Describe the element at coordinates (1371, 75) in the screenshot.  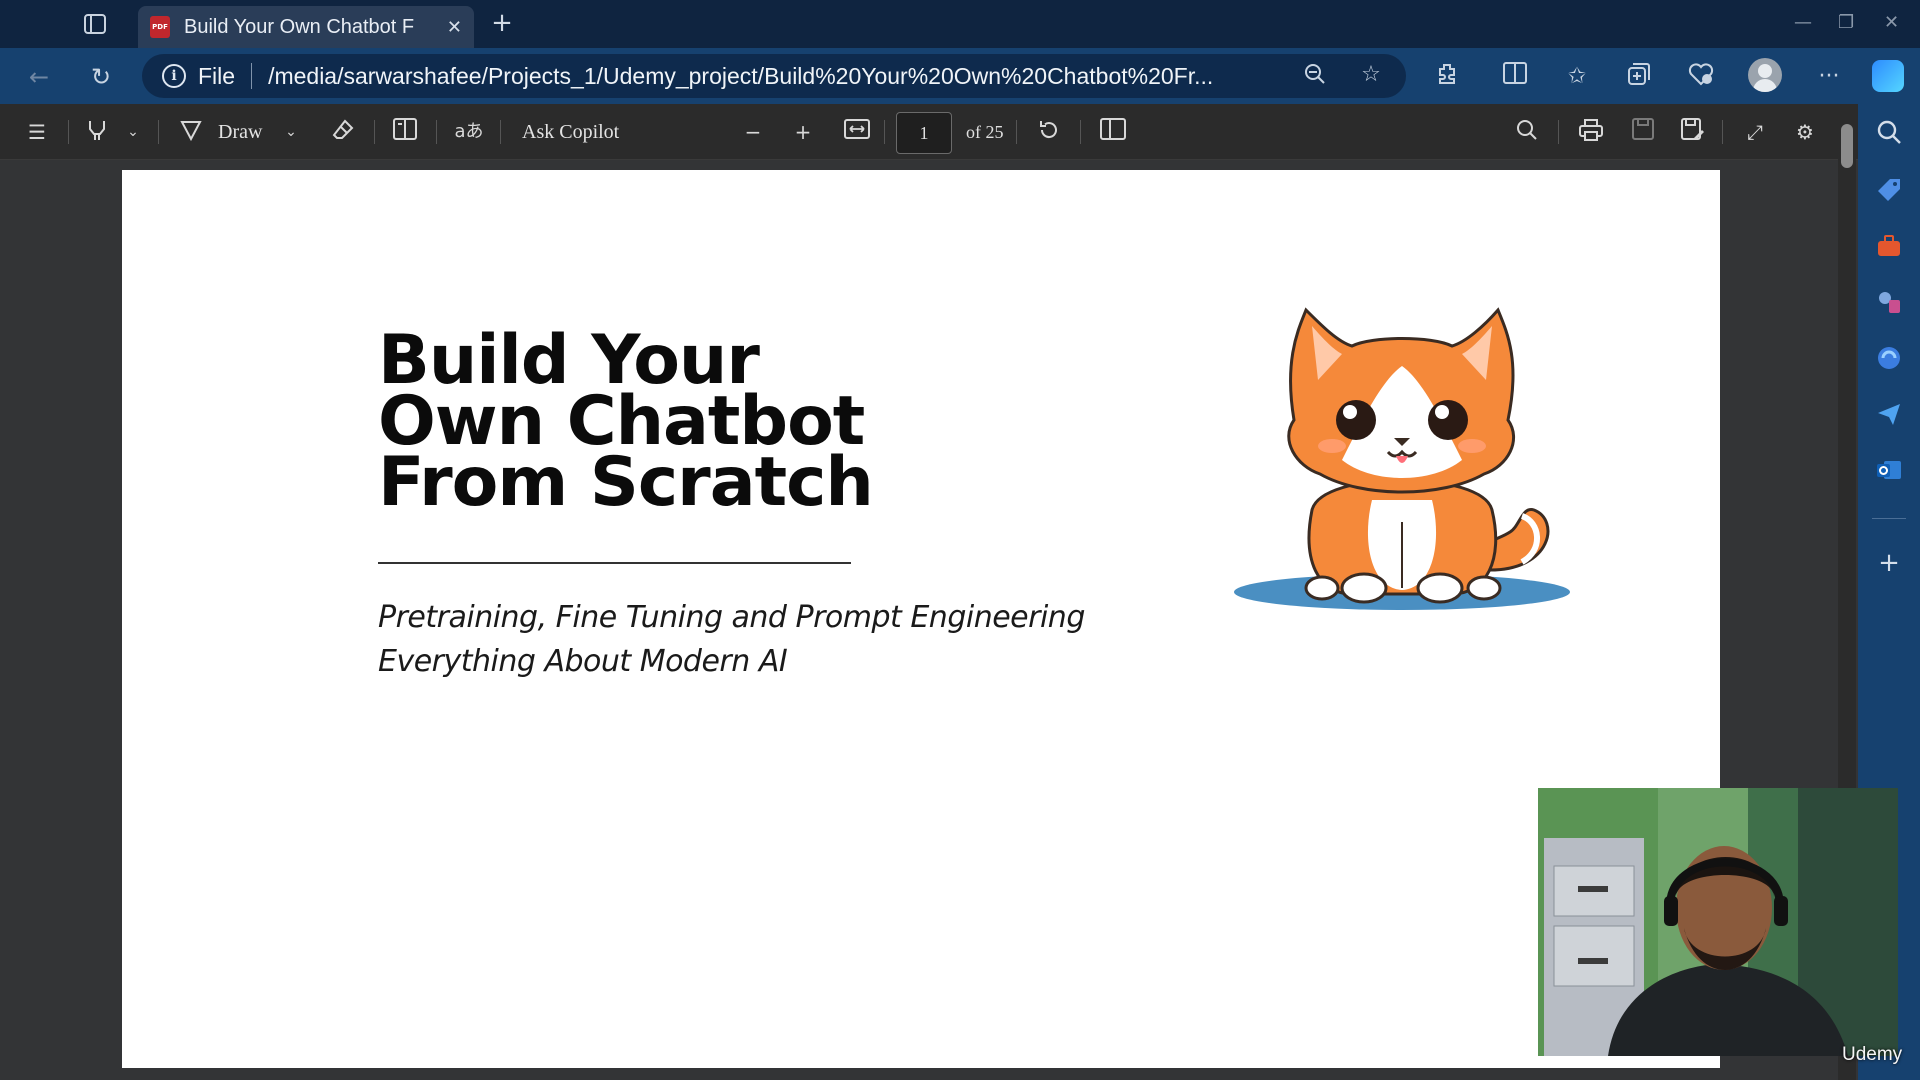
I see `favorite-star-icon: ☆` at that location.